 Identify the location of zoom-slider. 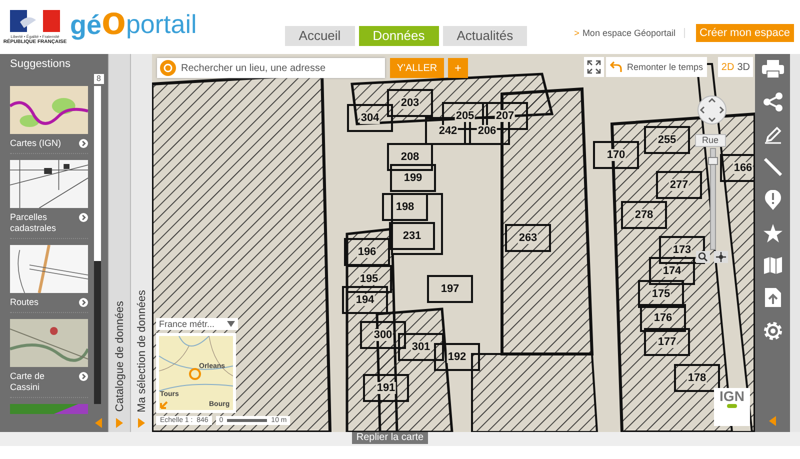
(713, 199).